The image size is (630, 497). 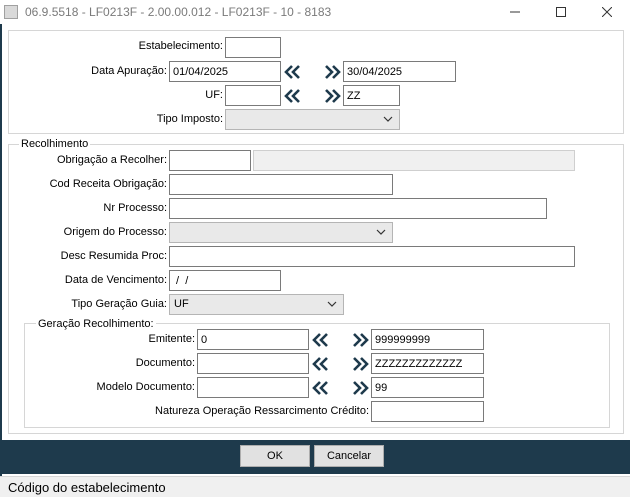 What do you see at coordinates (111, 160) in the screenshot?
I see `obrigacao-label: Obrigação a Recolher:` at bounding box center [111, 160].